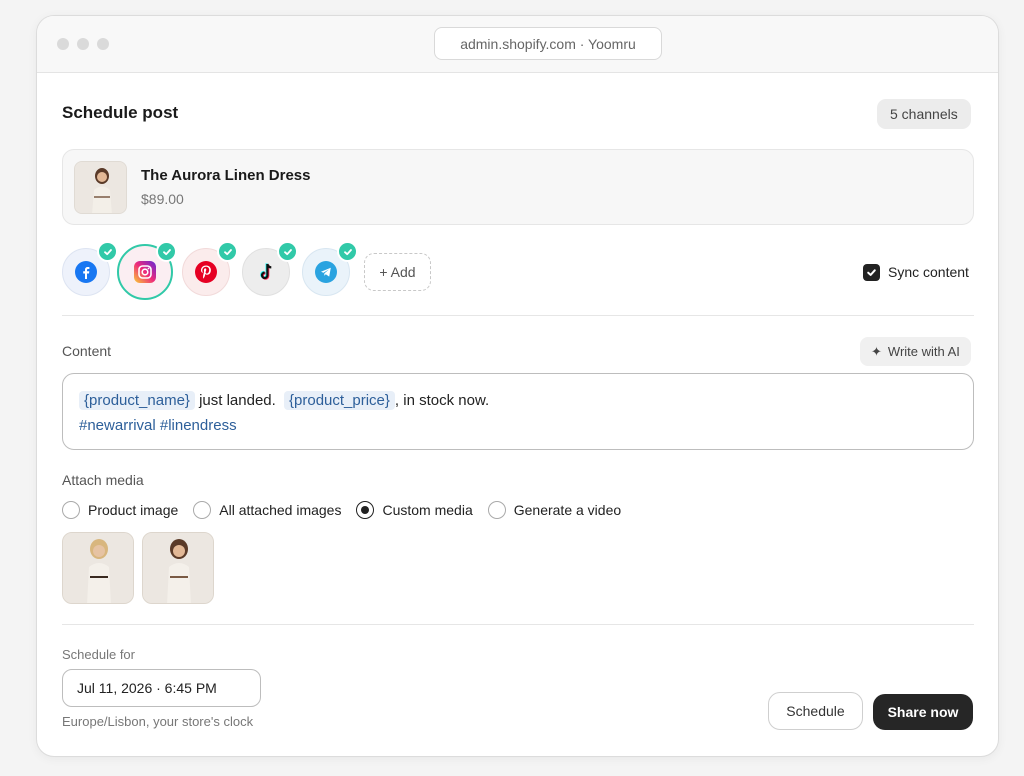 The width and height of the screenshot is (1024, 776). I want to click on radio-custom-media: Custom media, so click(414, 510).